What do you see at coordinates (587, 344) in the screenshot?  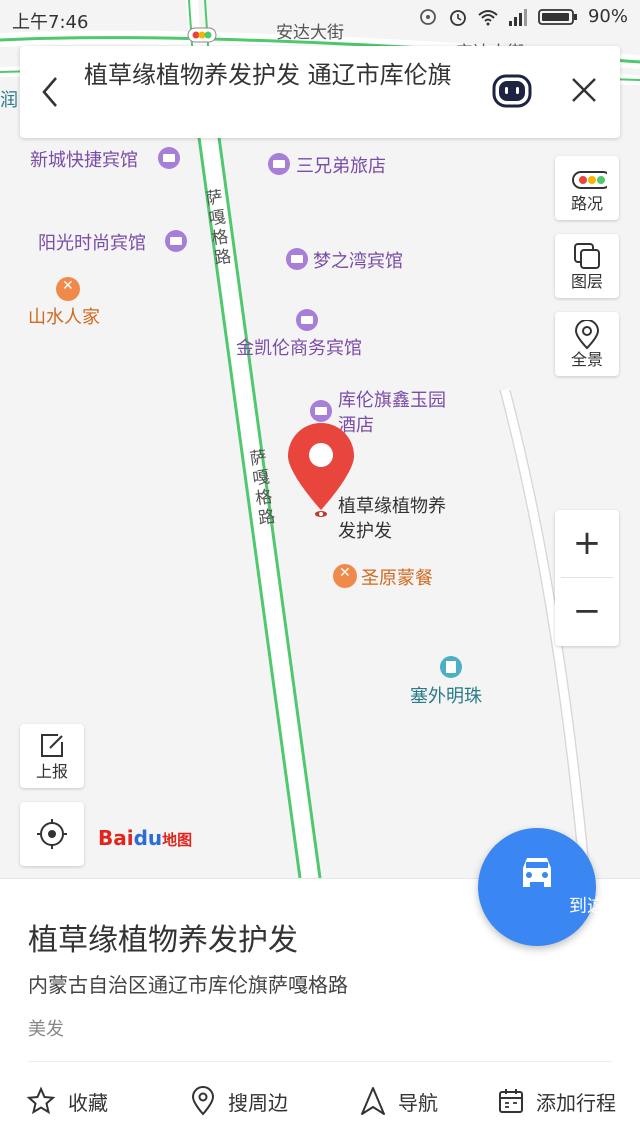 I see `panorama-button: 全景` at bounding box center [587, 344].